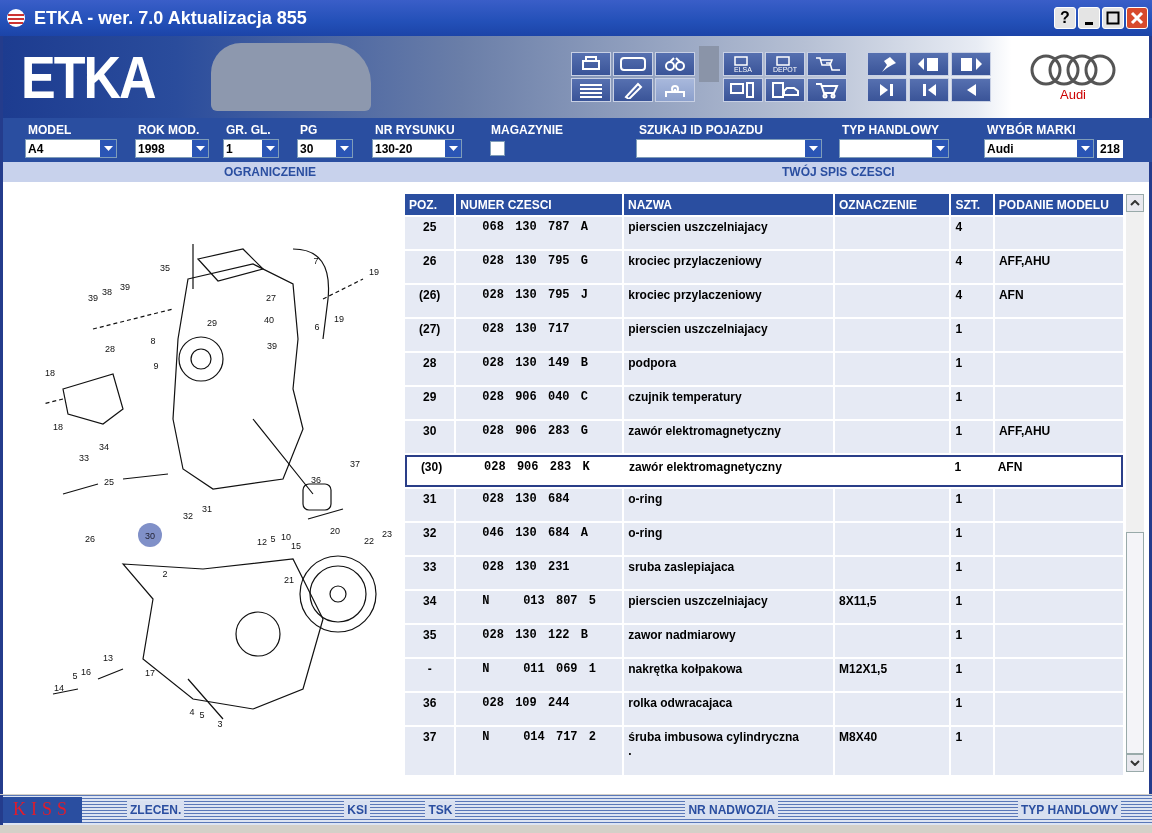 This screenshot has height=833, width=1152. Describe the element at coordinates (539, 204) in the screenshot. I see `column-header: NUMER CZESCI` at that location.